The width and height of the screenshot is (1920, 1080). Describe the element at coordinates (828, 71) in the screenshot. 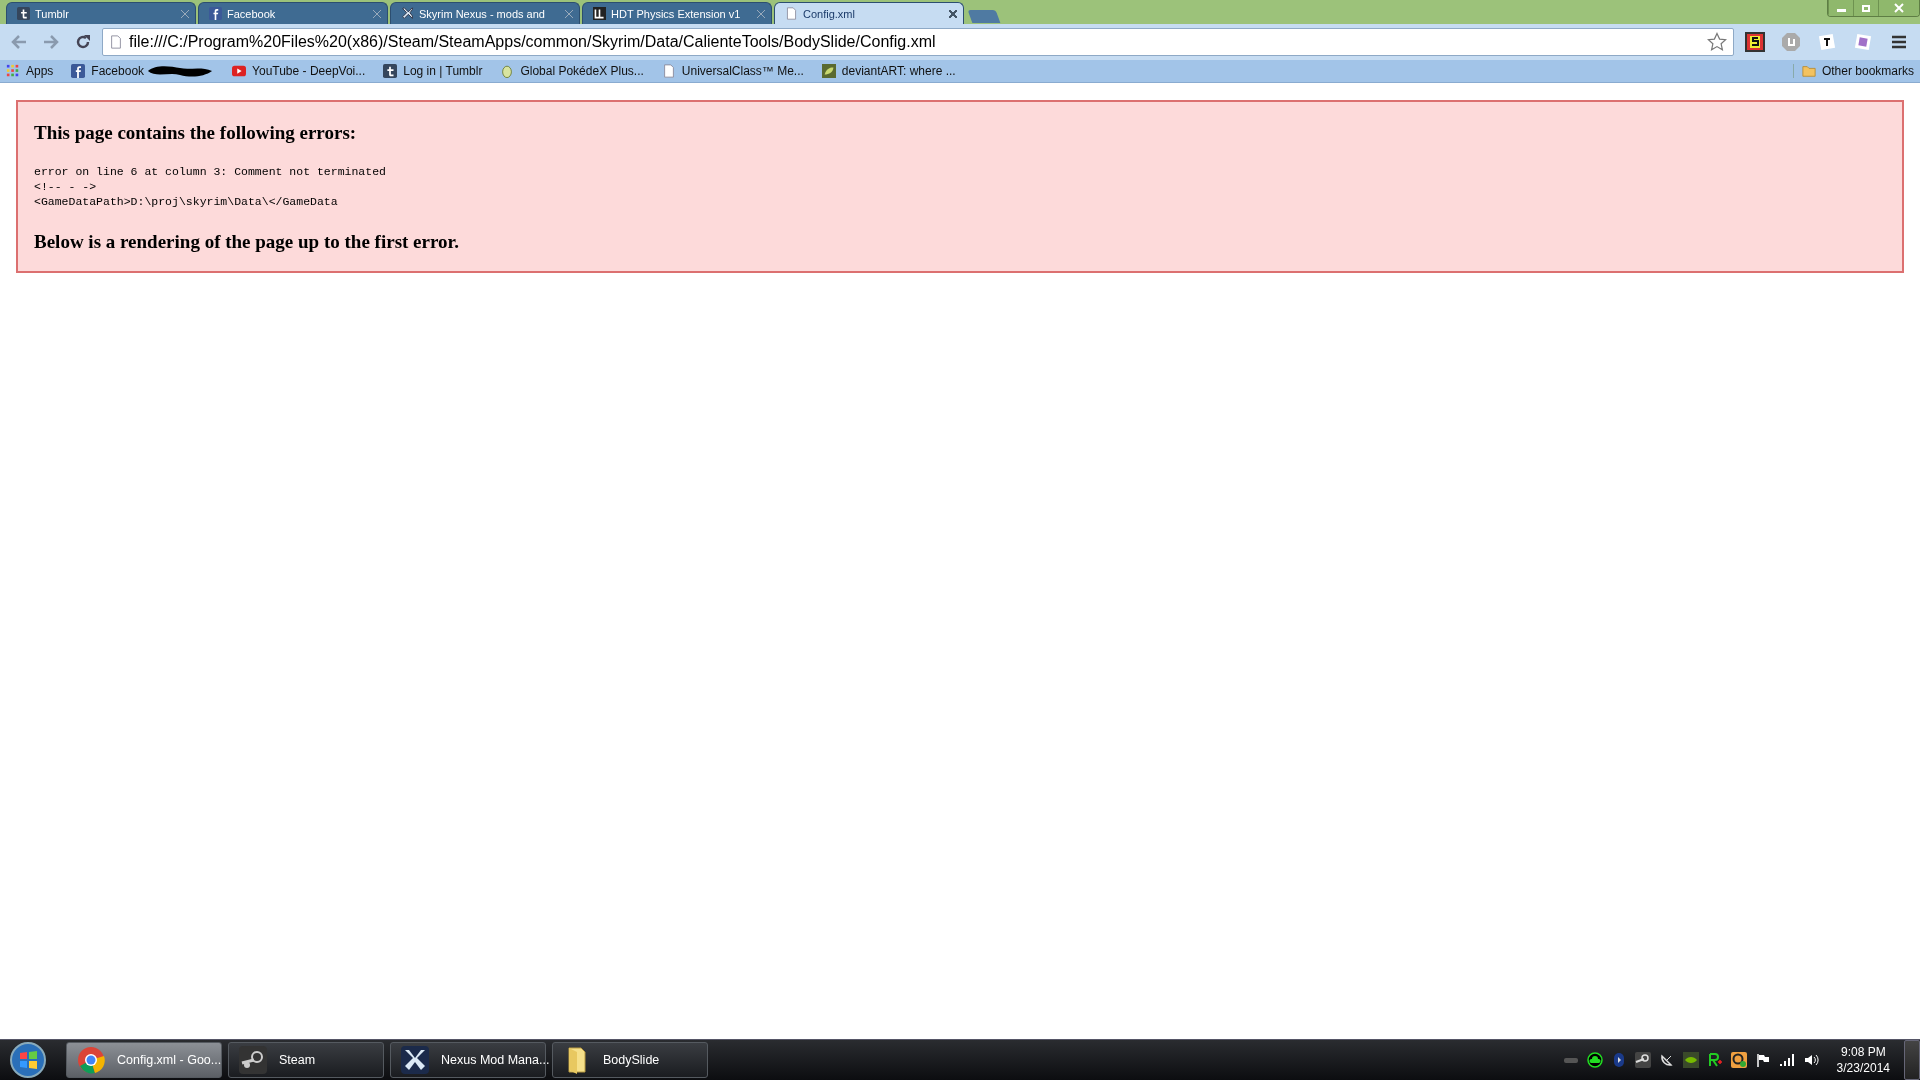

I see `leaf-icon` at that location.